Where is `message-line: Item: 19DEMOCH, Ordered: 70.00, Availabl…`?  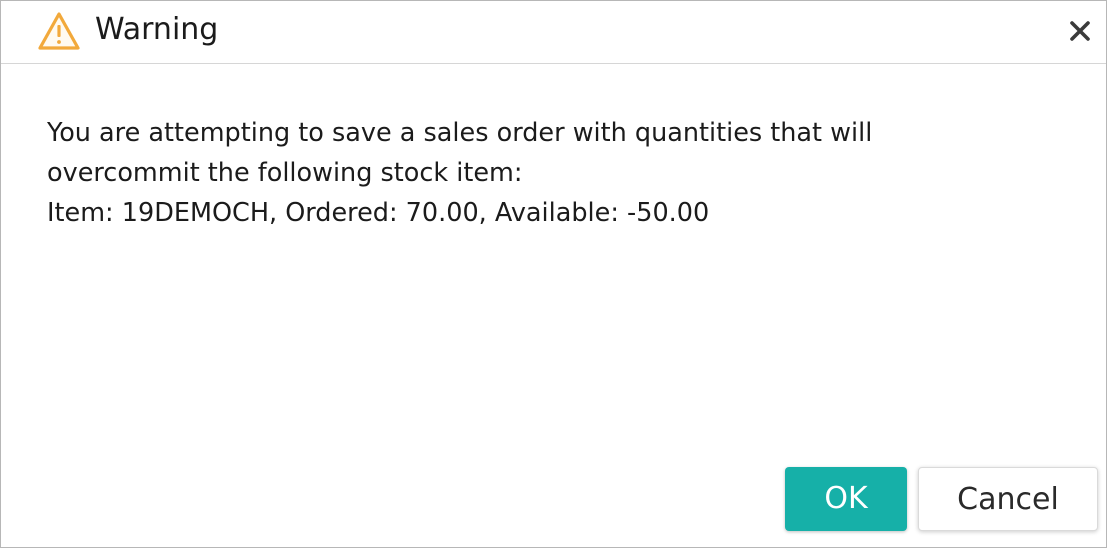
message-line: Item: 19DEMOCH, Ordered: 70.00, Availabl… is located at coordinates (378, 213).